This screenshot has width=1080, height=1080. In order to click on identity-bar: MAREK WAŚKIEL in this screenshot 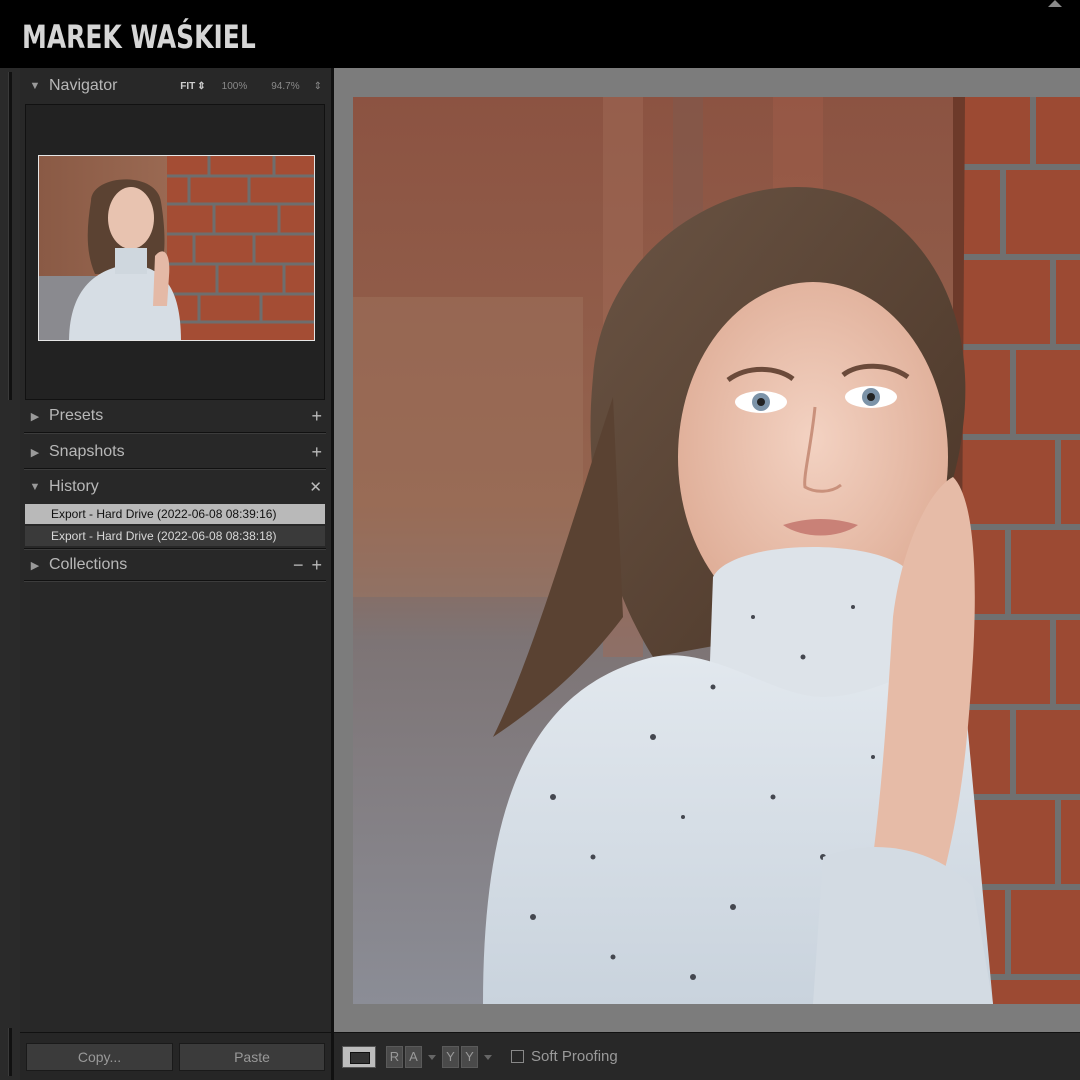, I will do `click(540, 34)`.